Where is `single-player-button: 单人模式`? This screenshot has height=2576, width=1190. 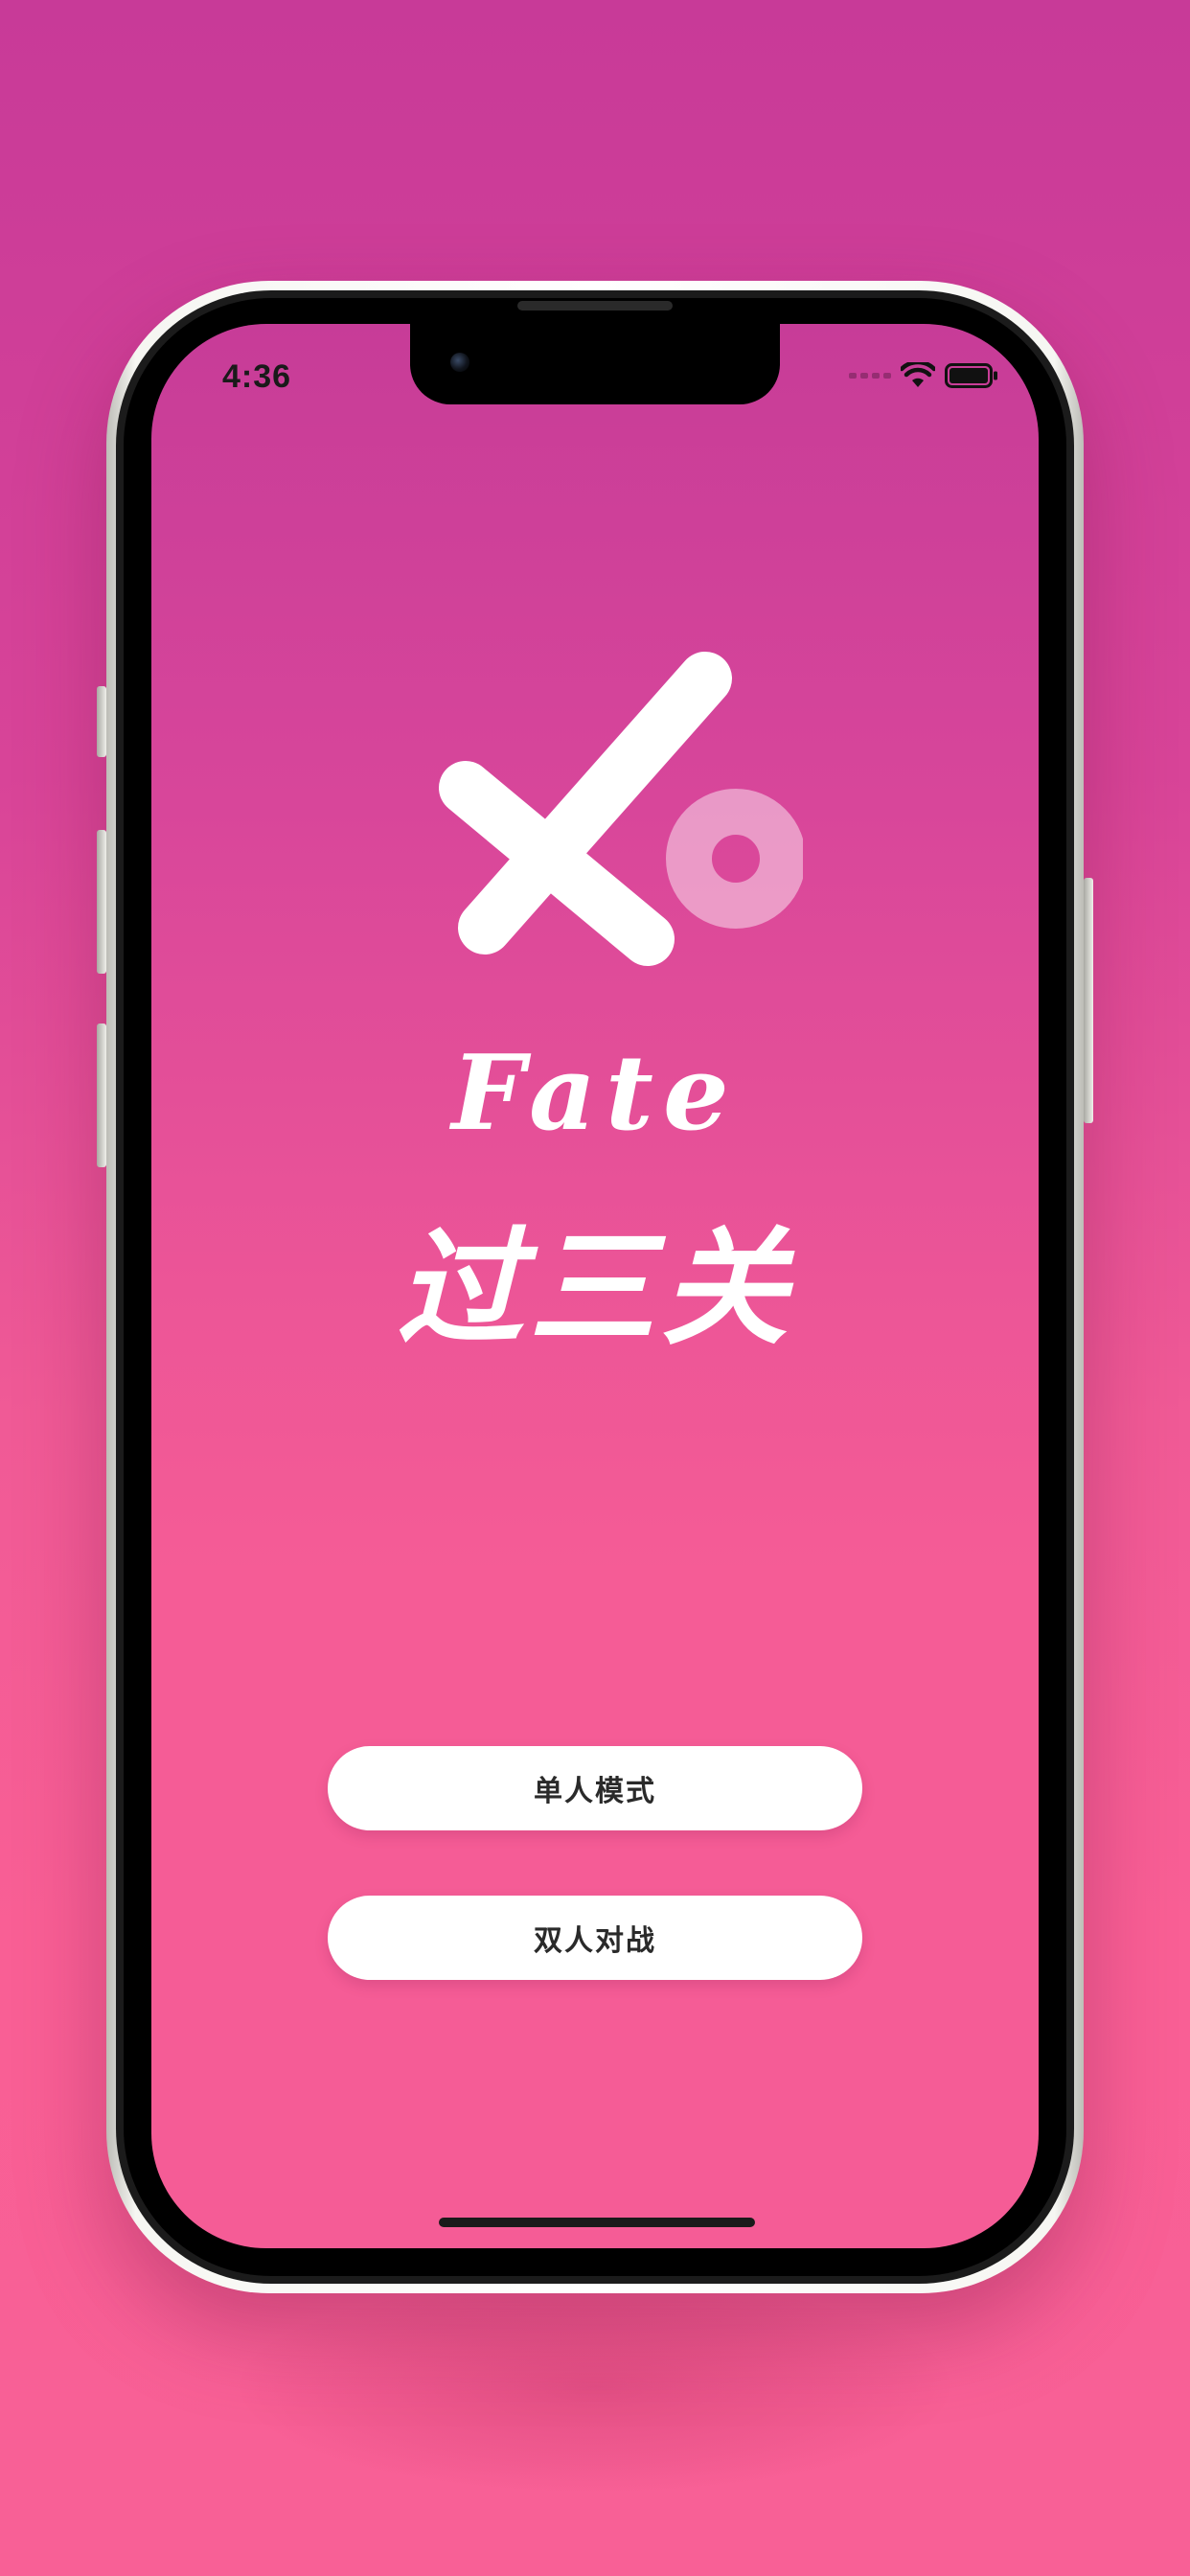 single-player-button: 单人模式 is located at coordinates (595, 1788).